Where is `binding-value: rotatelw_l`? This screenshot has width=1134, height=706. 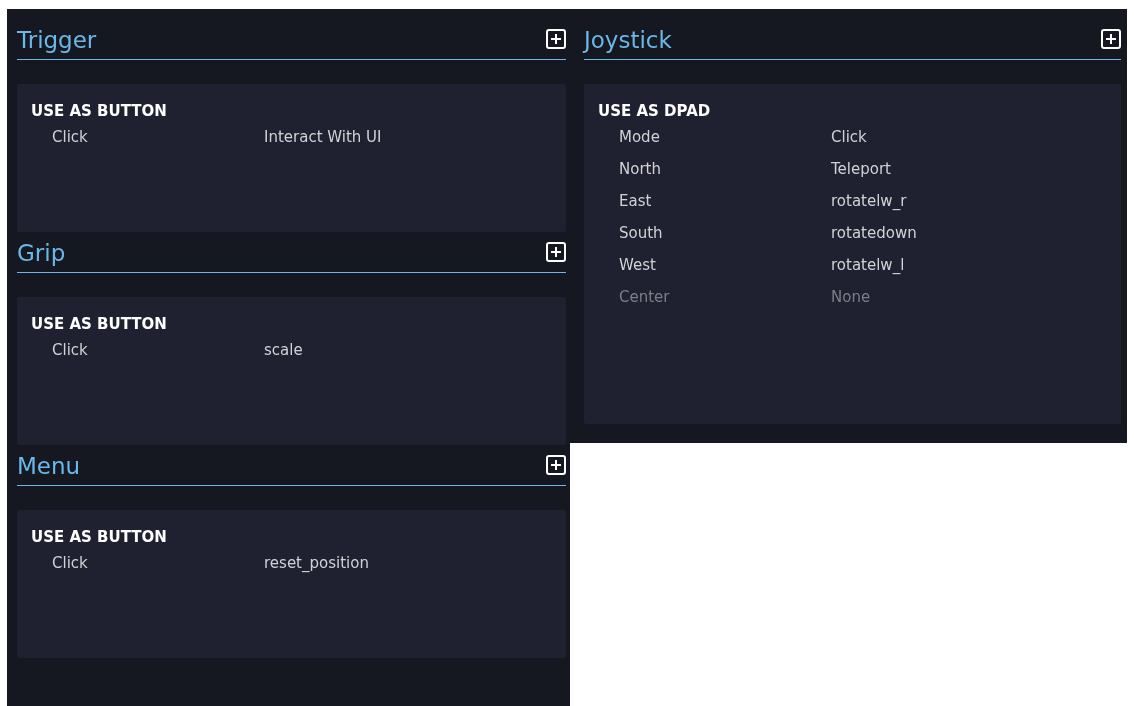
binding-value: rotatelw_l is located at coordinates (868, 265).